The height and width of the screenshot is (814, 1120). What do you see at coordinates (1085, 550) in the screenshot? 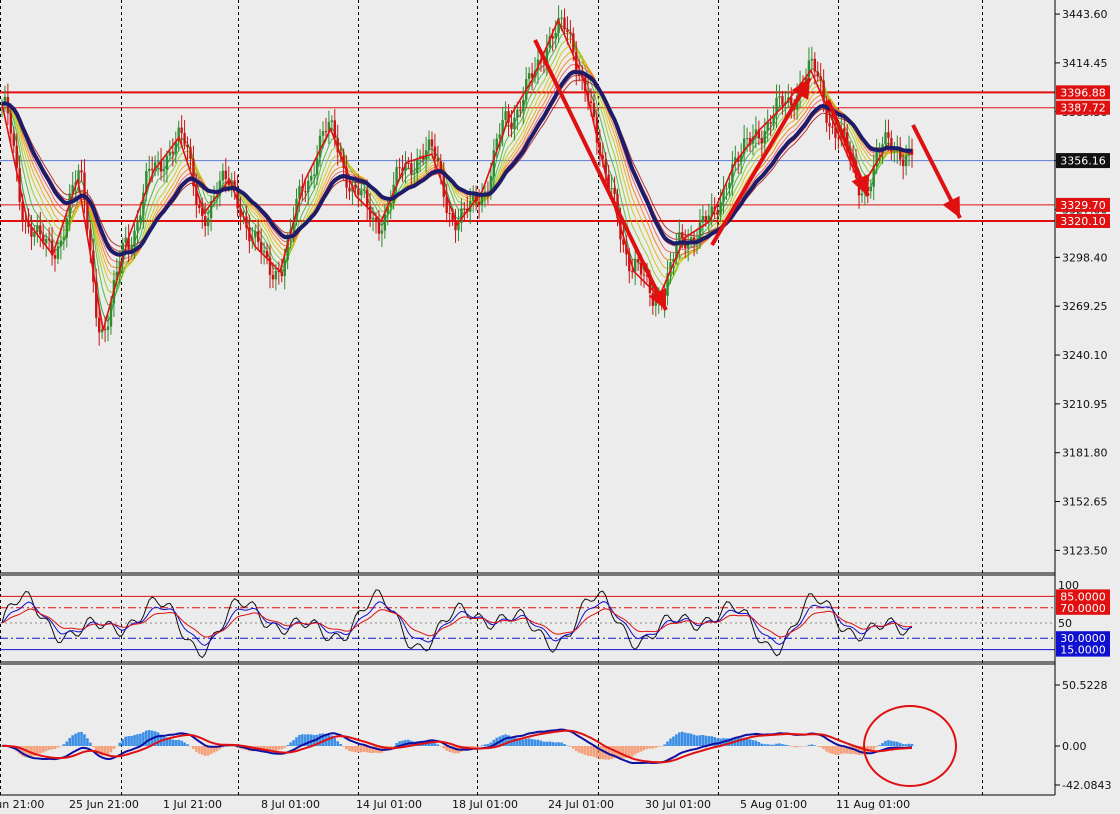
I see `price-tick-label: 3123.50` at bounding box center [1085, 550].